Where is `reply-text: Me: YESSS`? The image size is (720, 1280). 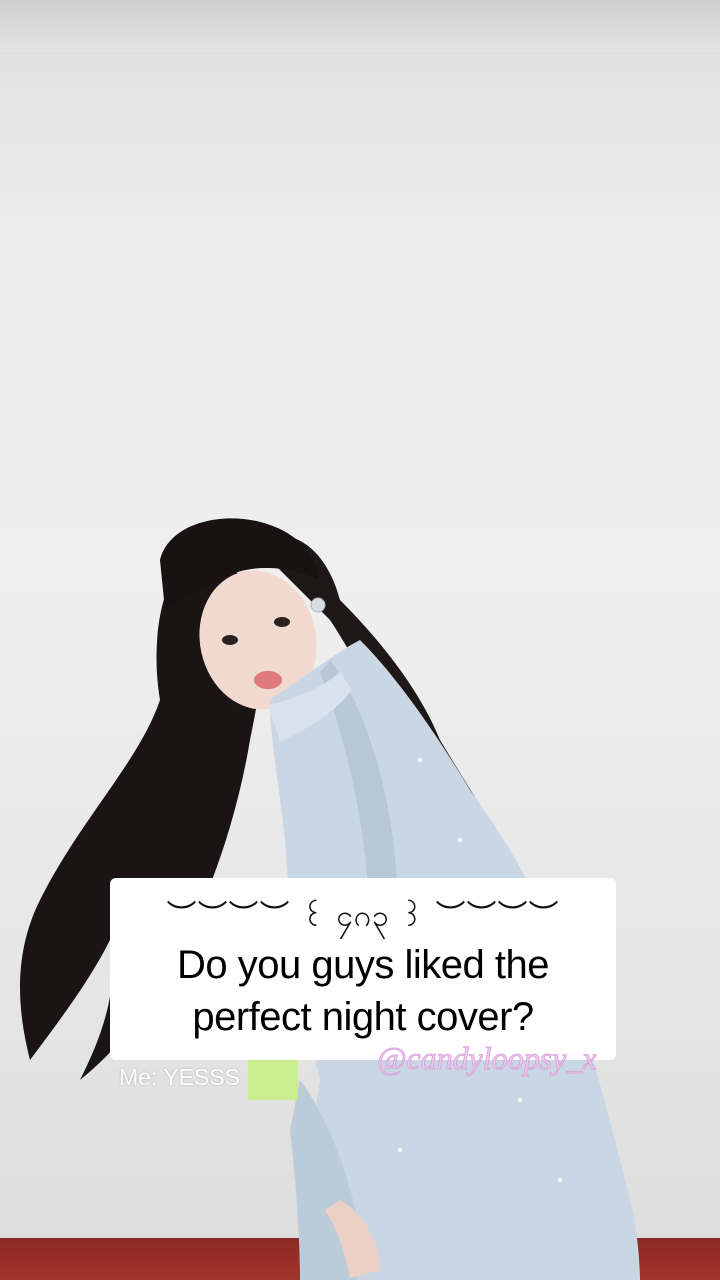 reply-text: Me: YESSS is located at coordinates (180, 1077).